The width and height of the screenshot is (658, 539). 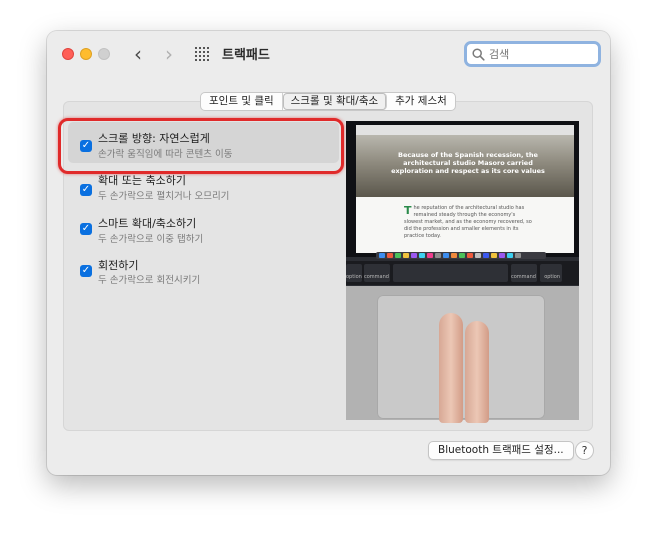 What do you see at coordinates (142, 180) in the screenshot?
I see `zoom-in-out-title: 확대 또는 축소하기` at bounding box center [142, 180].